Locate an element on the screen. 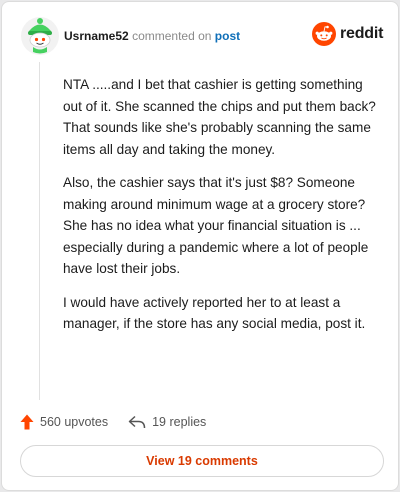 This screenshot has height=492, width=400. upvote-button: 560 upvotes is located at coordinates (64, 422).